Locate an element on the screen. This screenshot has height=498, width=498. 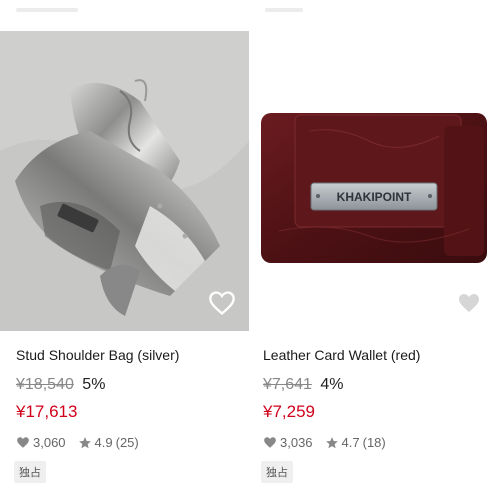
review-count: (25) is located at coordinates (127, 442).